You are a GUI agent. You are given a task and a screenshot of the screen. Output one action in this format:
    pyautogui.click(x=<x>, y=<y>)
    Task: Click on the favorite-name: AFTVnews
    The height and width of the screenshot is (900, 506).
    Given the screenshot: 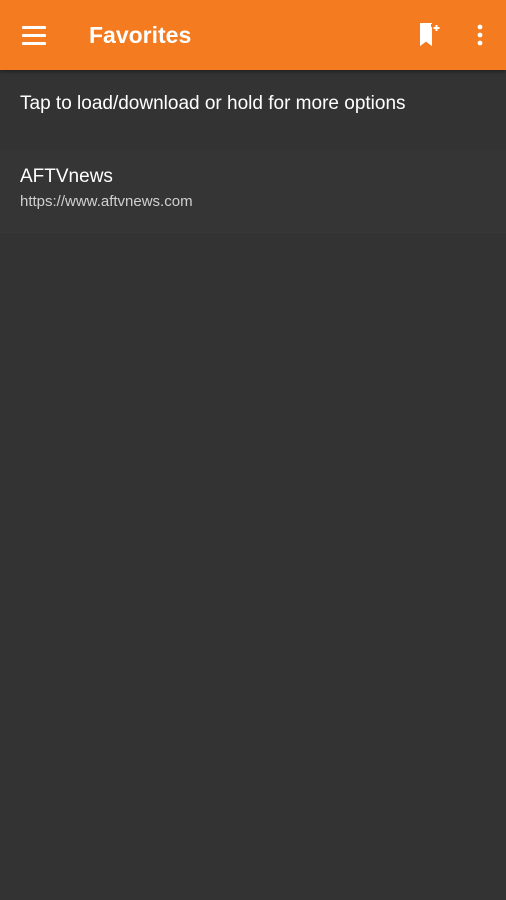 What is the action you would take?
    pyautogui.click(x=66, y=176)
    